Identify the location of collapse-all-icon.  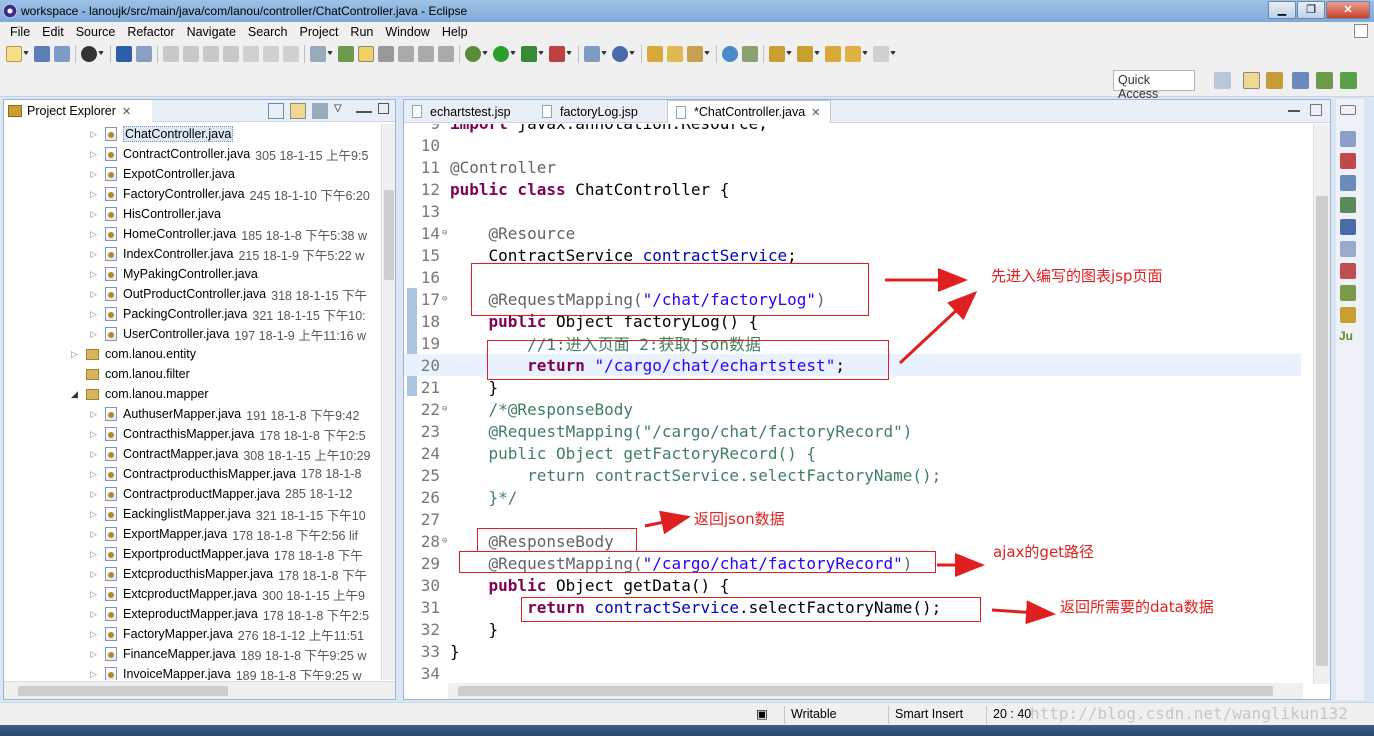
(276, 111).